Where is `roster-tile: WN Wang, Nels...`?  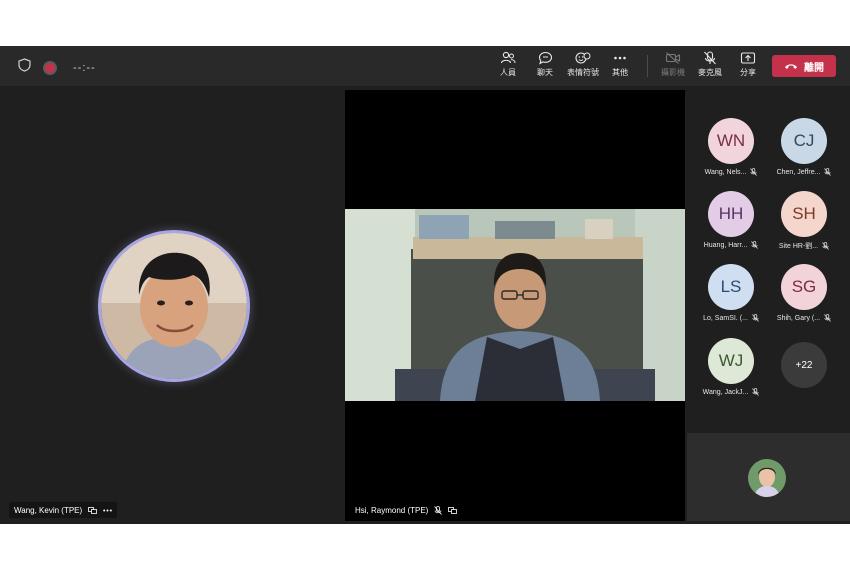
roster-tile: WN Wang, Nels... is located at coordinates (731, 150).